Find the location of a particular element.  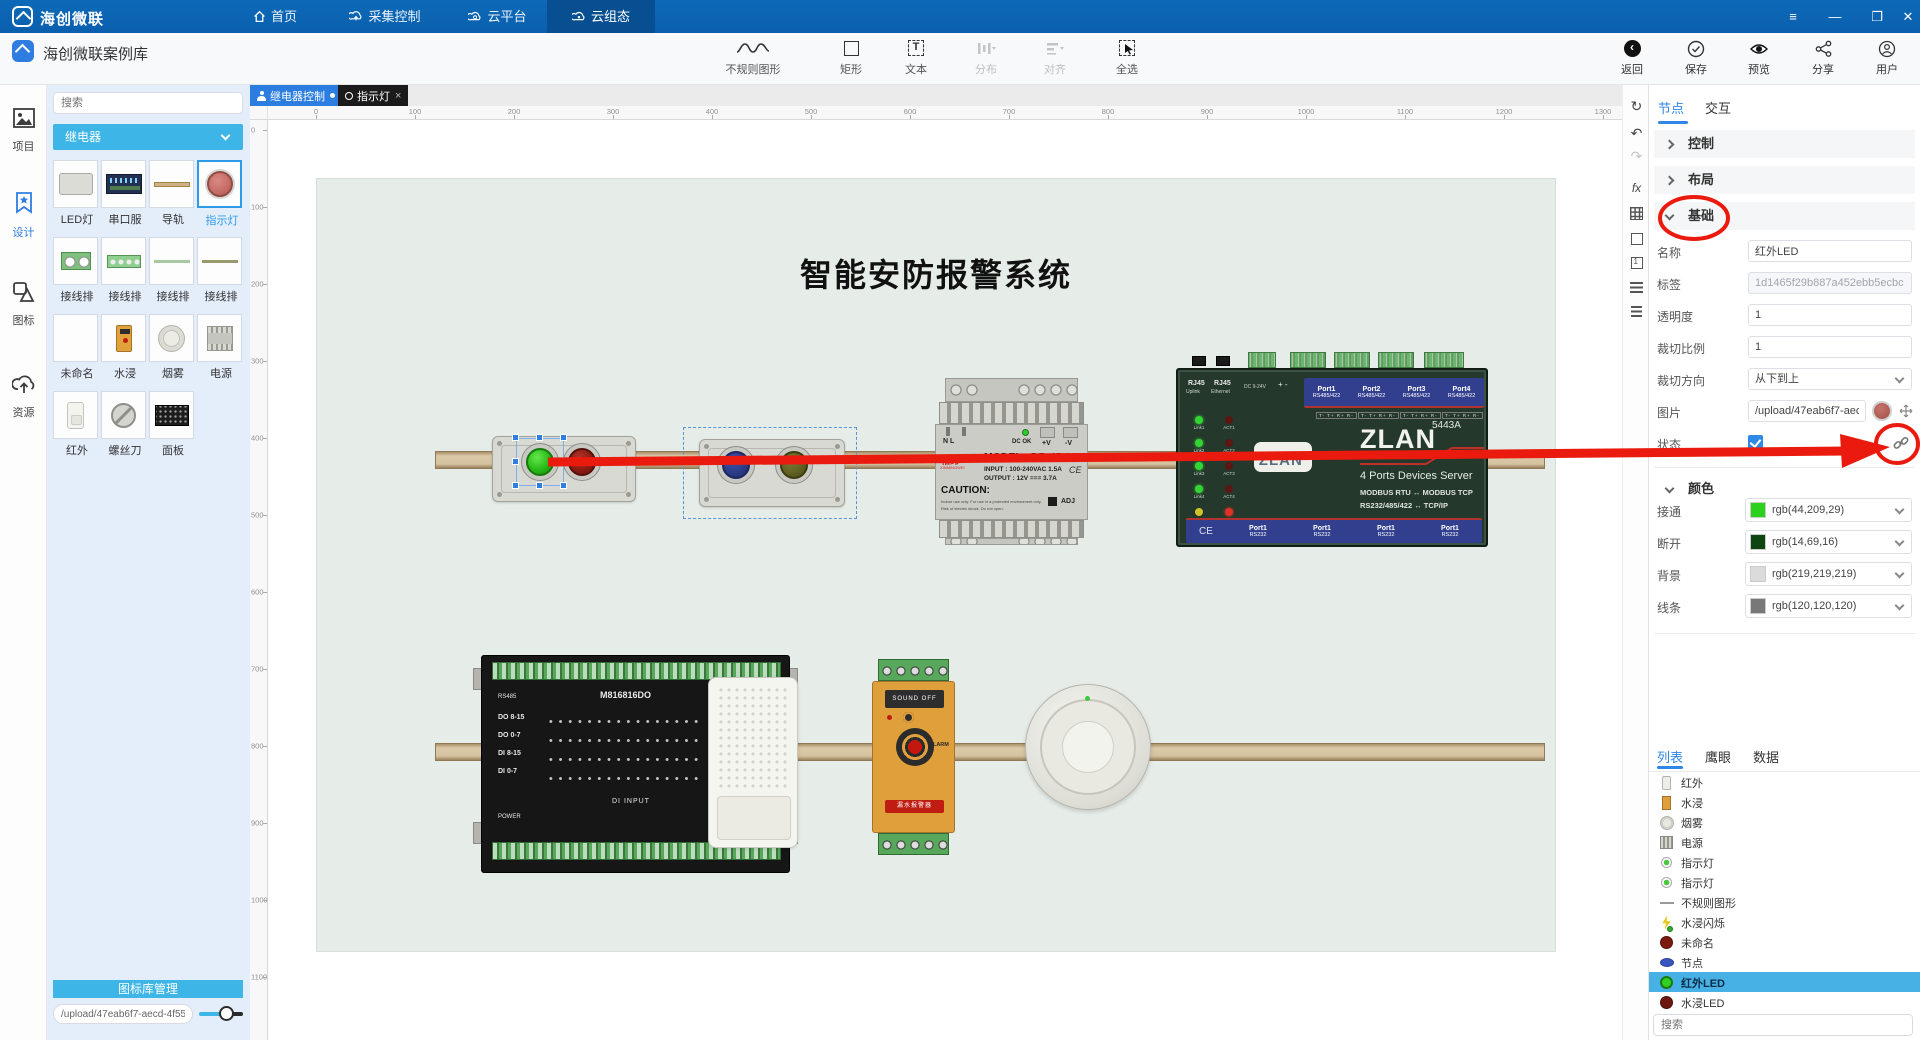

image-preview-swatch is located at coordinates (1882, 411).